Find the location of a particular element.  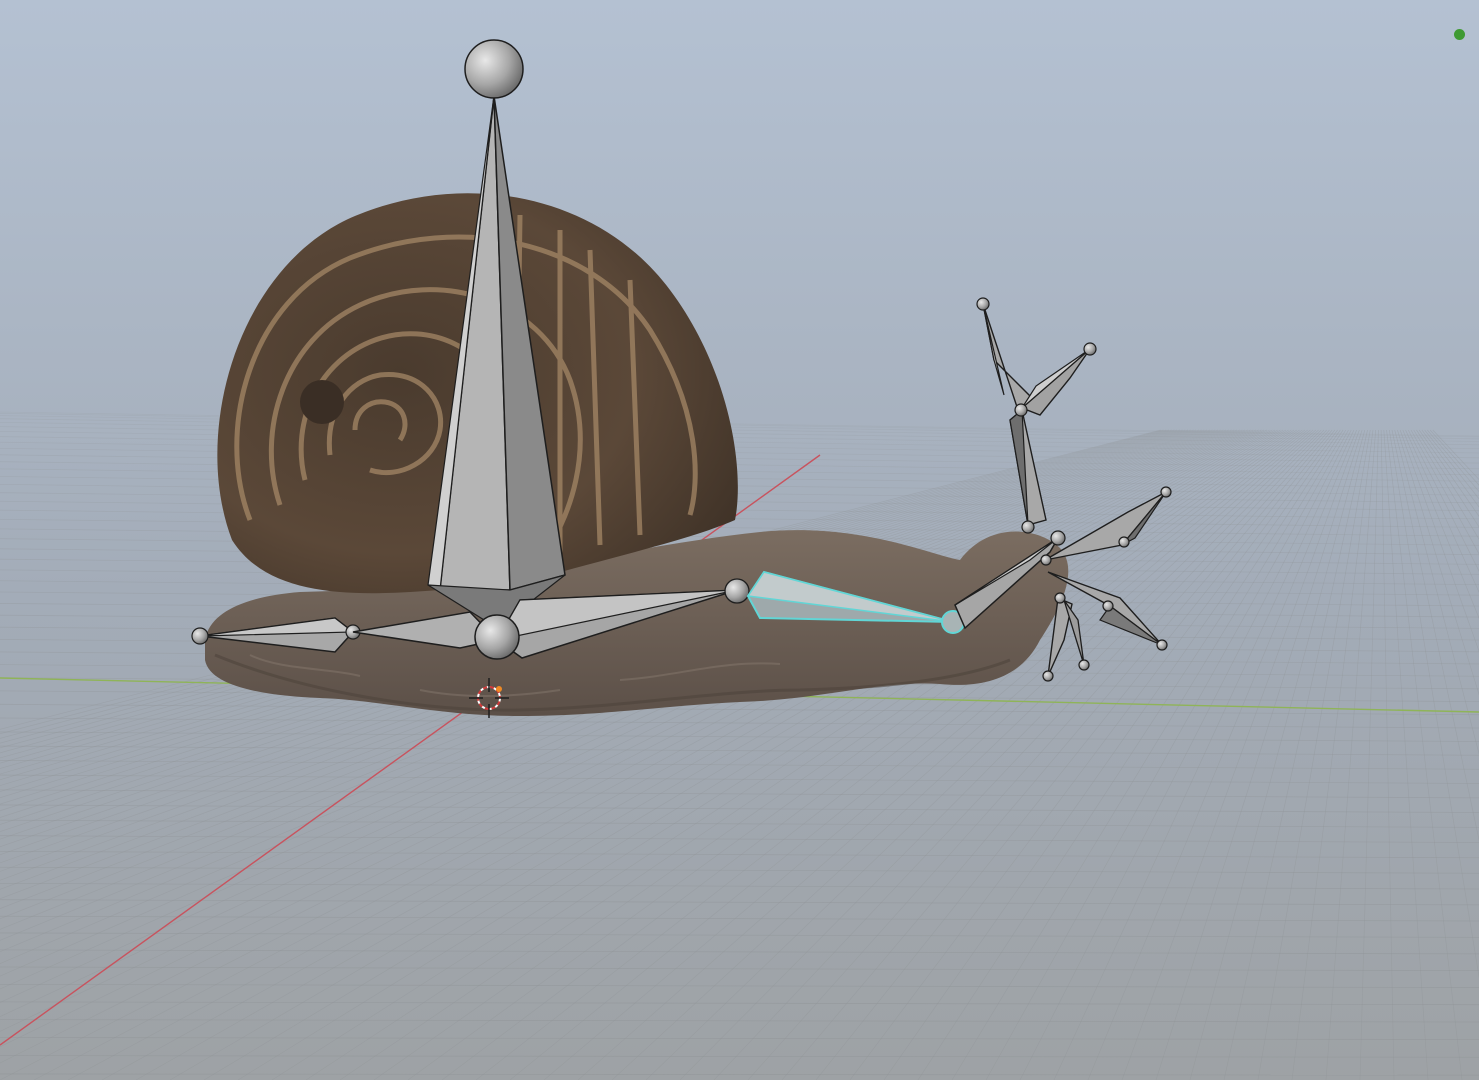

bone-root-ball is located at coordinates (497, 637).